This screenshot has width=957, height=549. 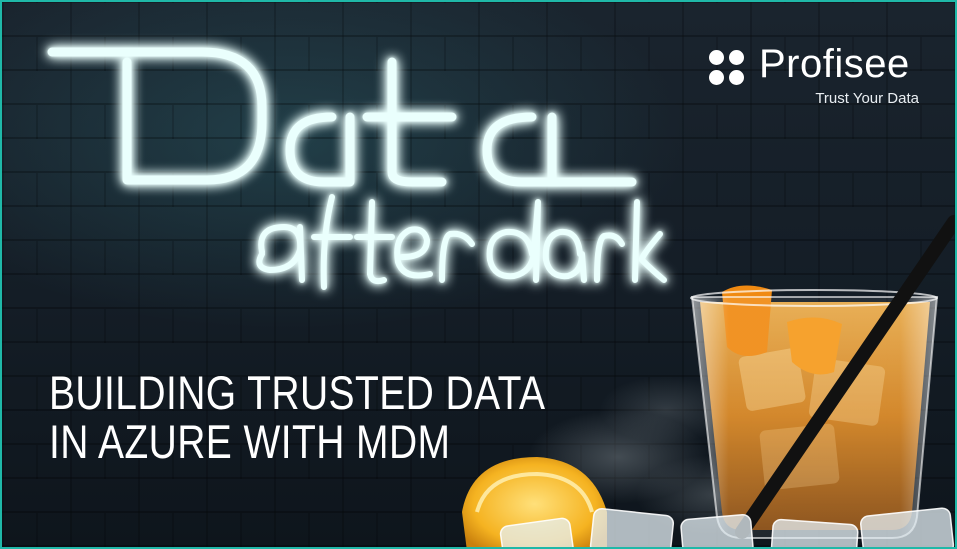 I want to click on logo-name: Profisee, so click(x=834, y=64).